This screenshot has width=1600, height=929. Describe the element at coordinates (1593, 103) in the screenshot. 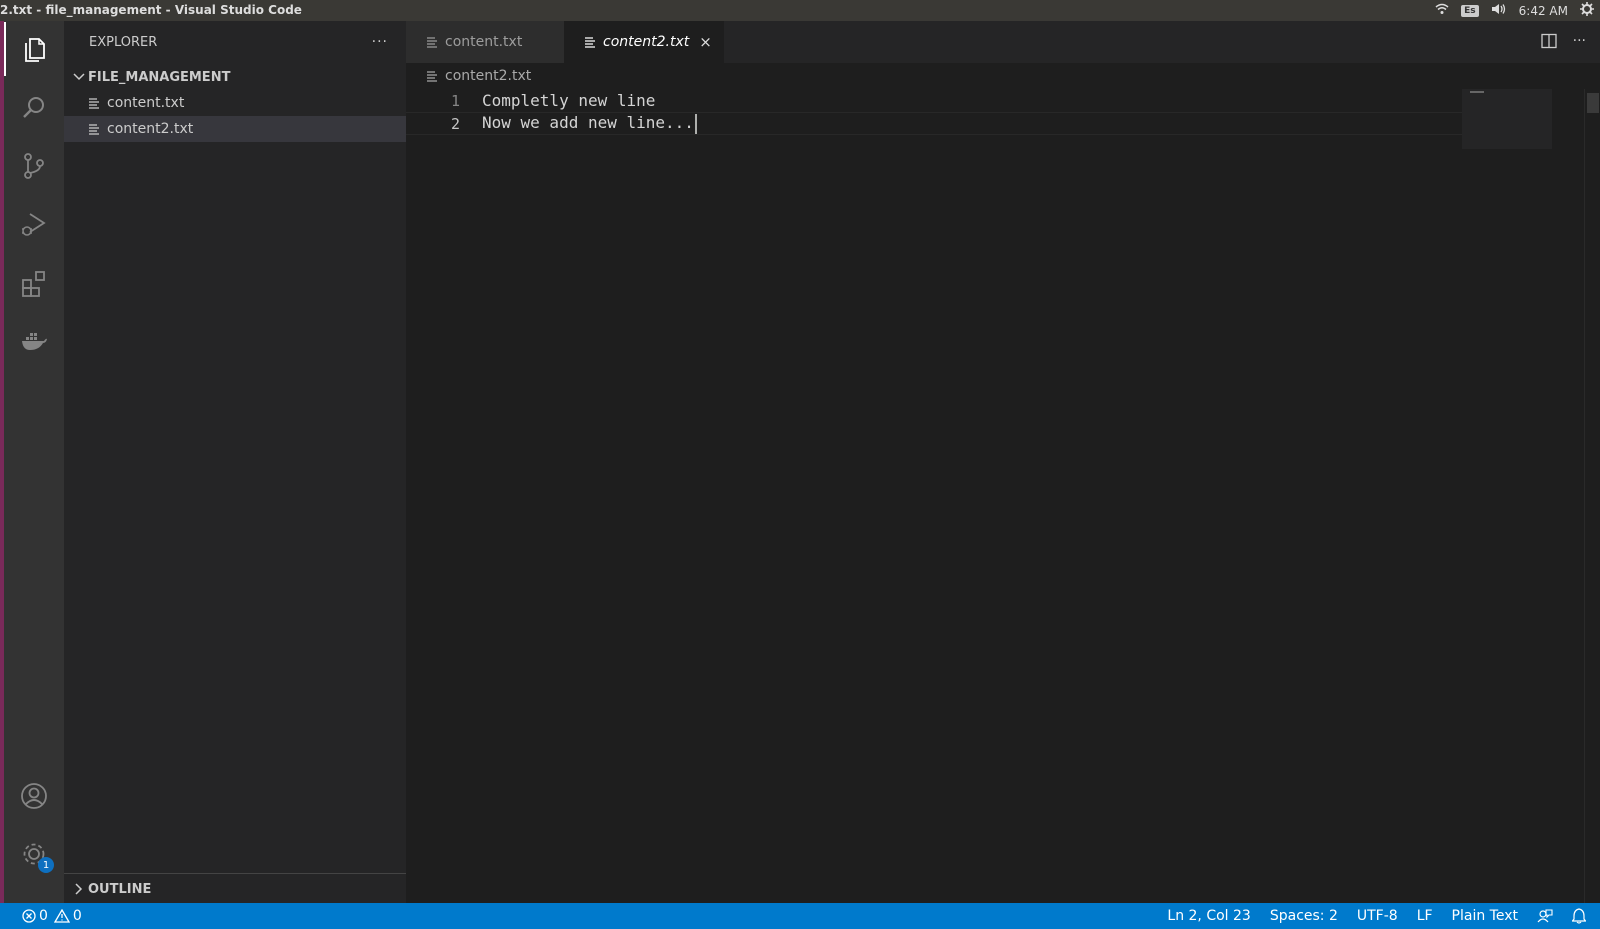

I see `scrollbar-slider` at that location.